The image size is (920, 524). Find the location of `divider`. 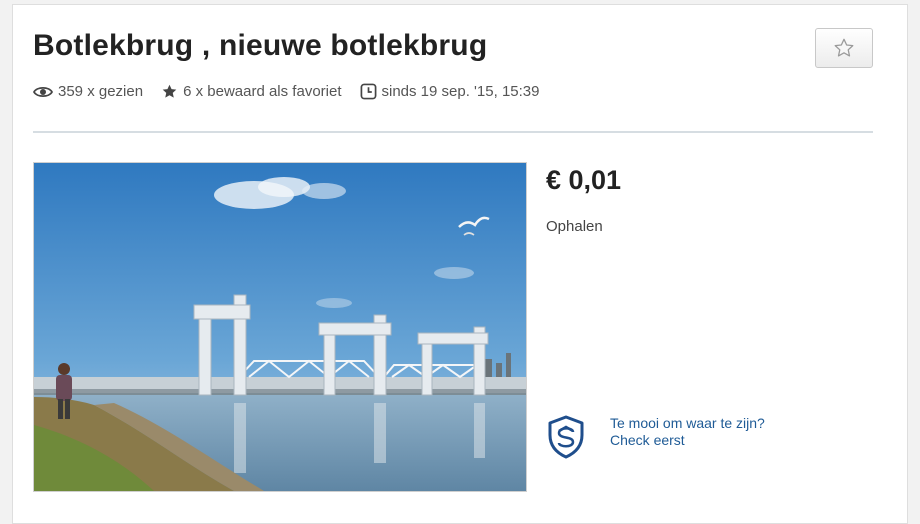

divider is located at coordinates (453, 132).